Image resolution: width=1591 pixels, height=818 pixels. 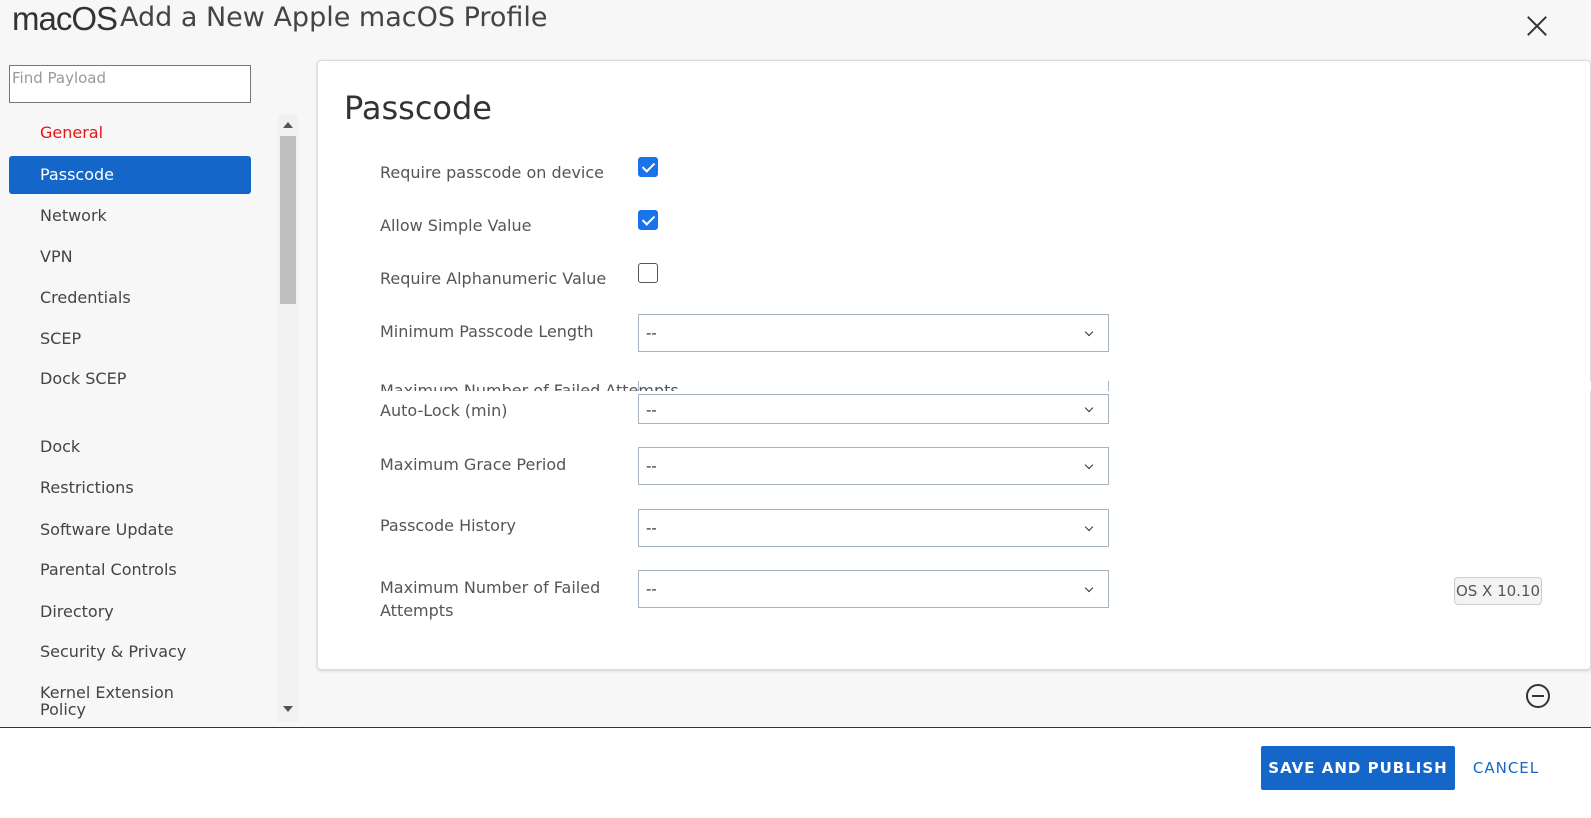 I want to click on dialog-header: macOS Add a New Apple macOS Profile, so click(x=795, y=25).